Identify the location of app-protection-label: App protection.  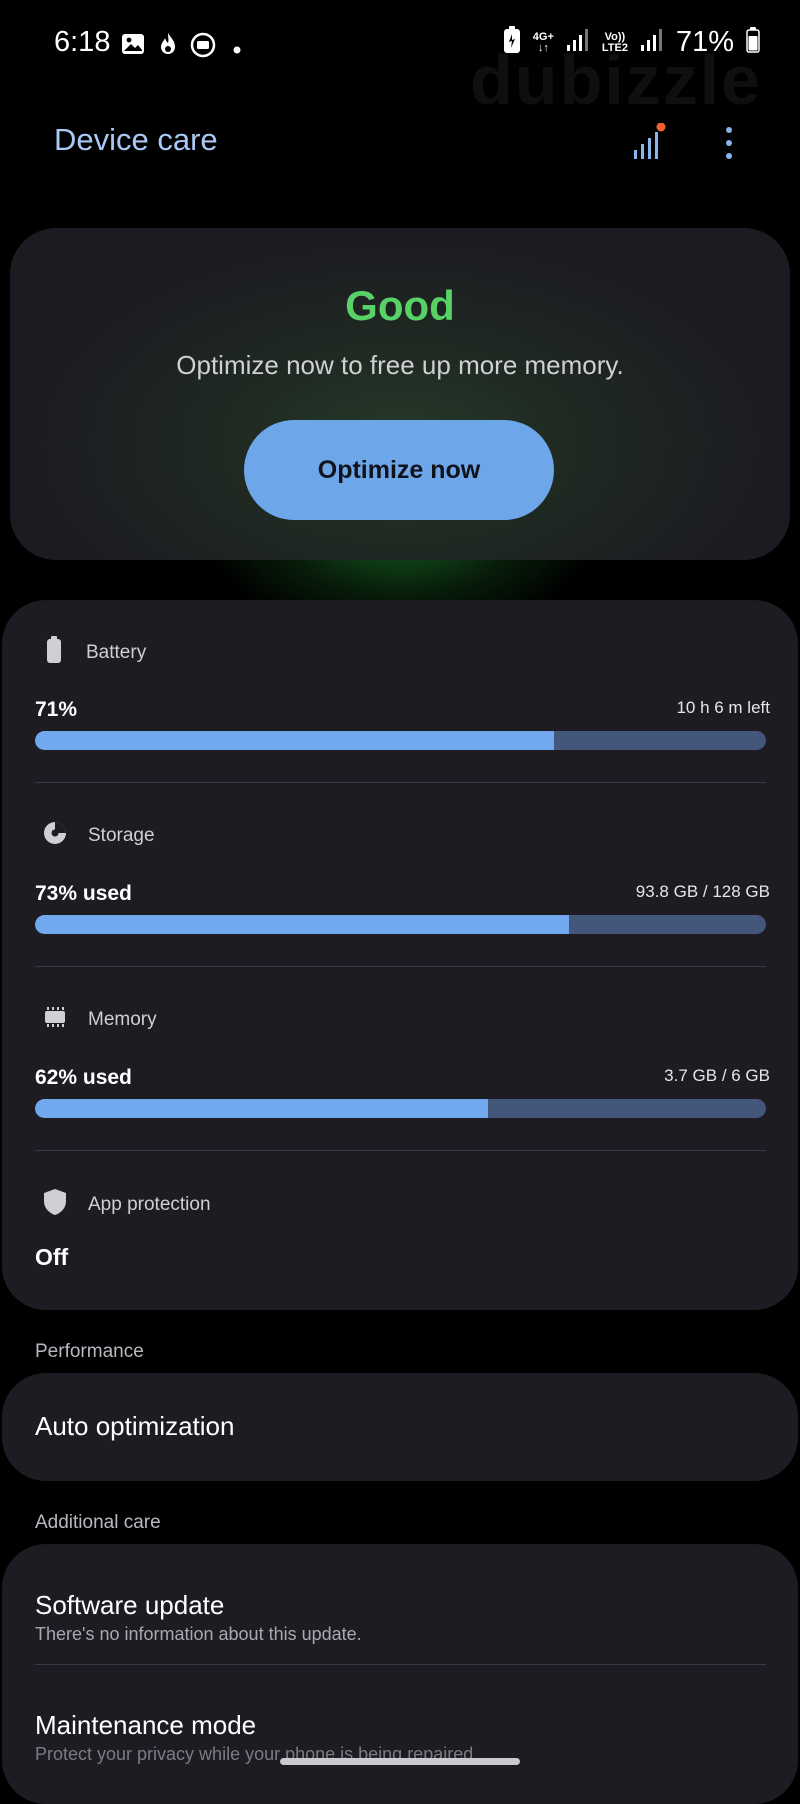
(149, 1204).